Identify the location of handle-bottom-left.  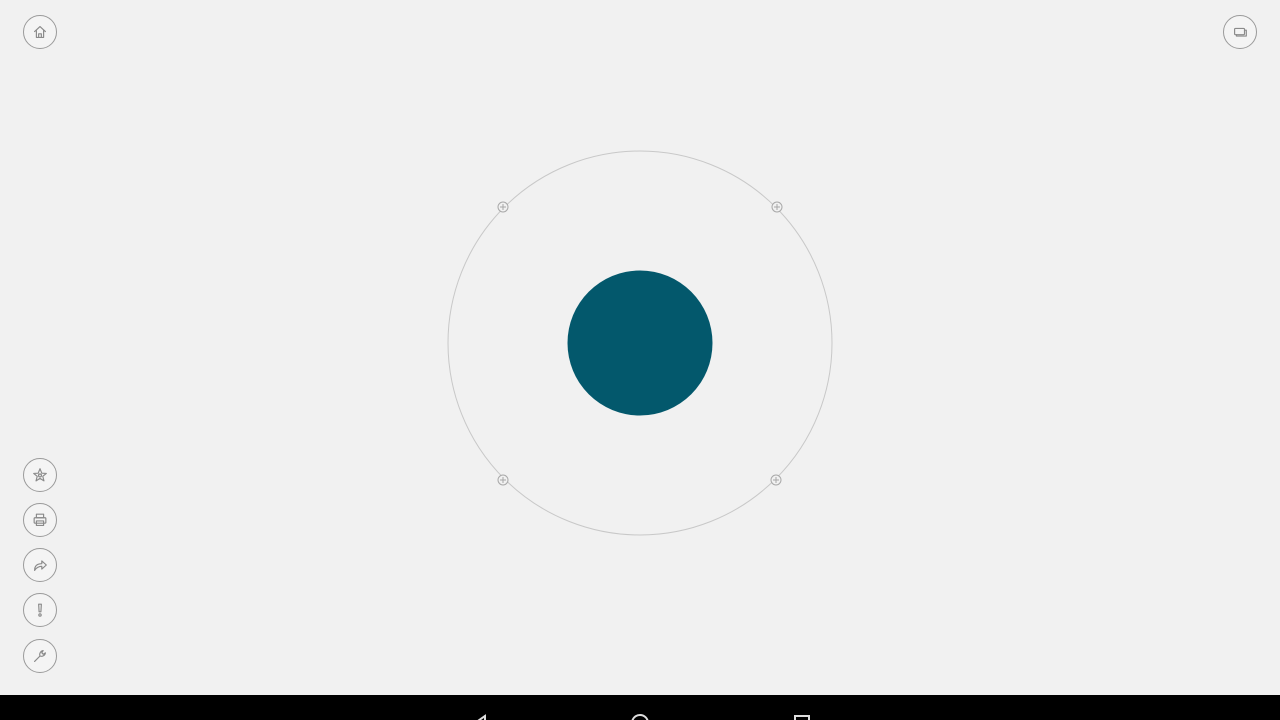
(503, 480).